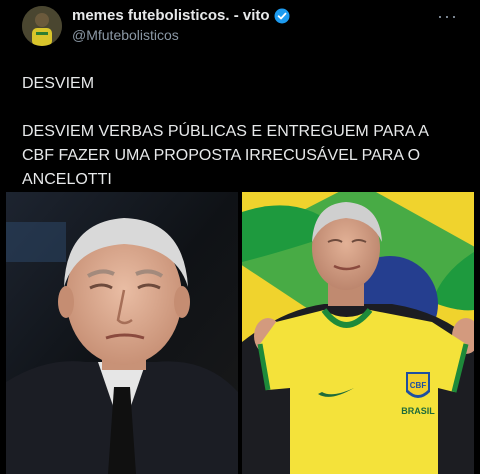  I want to click on svg-text: CBF, so click(418, 385).